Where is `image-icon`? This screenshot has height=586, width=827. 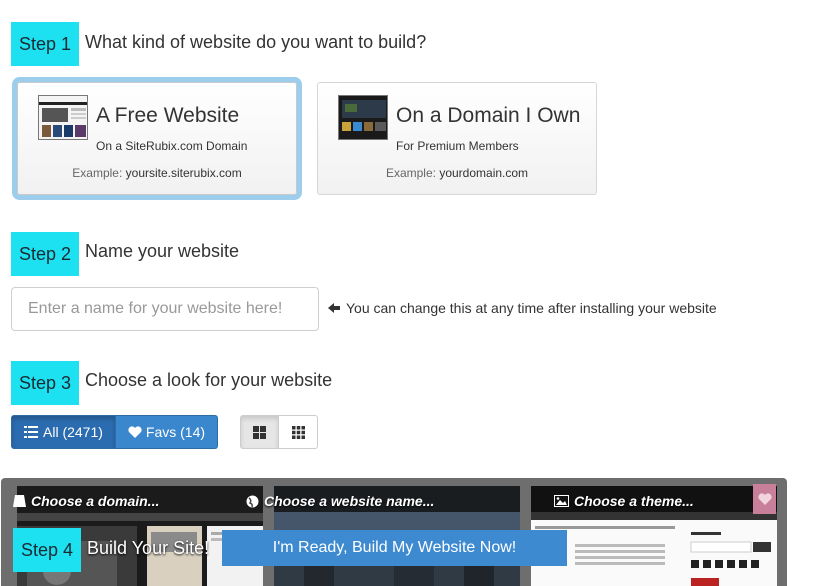
image-icon is located at coordinates (561, 501).